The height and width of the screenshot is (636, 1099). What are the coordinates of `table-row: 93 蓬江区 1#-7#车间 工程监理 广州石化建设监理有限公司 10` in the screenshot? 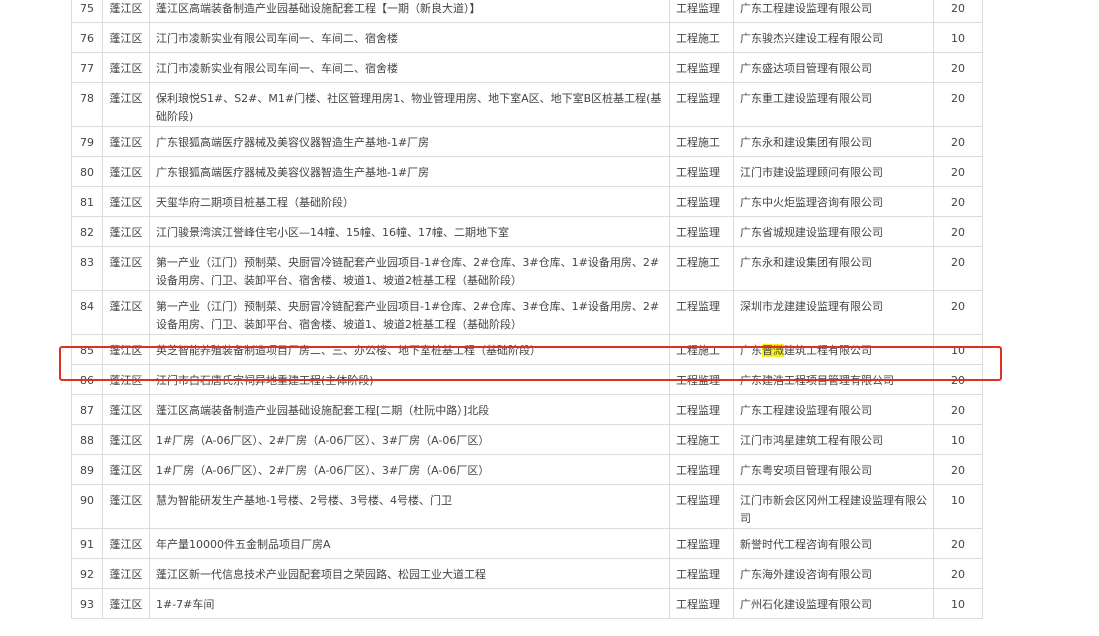 It's located at (527, 603).